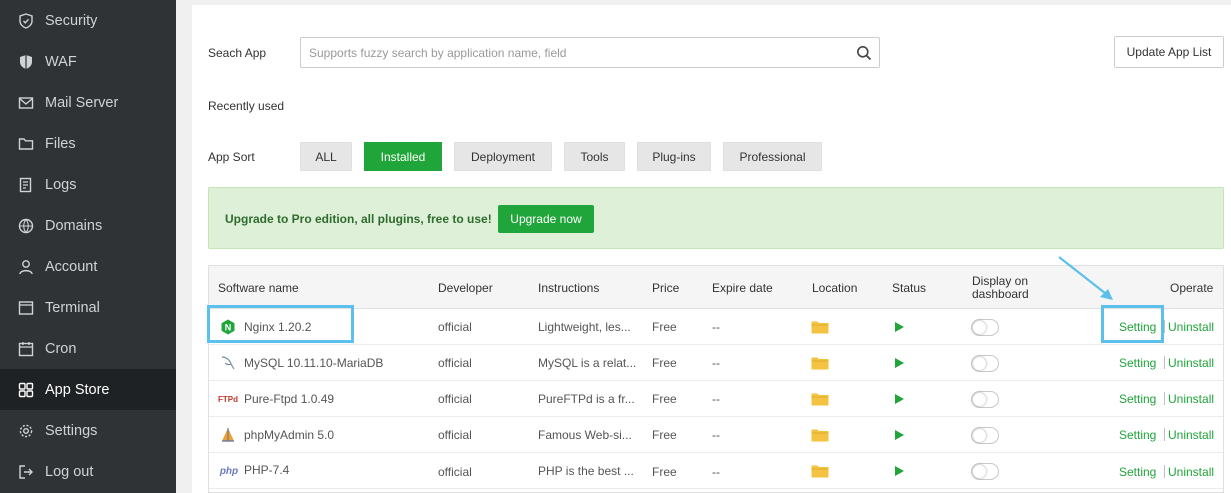  I want to click on sidebar-item-security: Security, so click(88, 20).